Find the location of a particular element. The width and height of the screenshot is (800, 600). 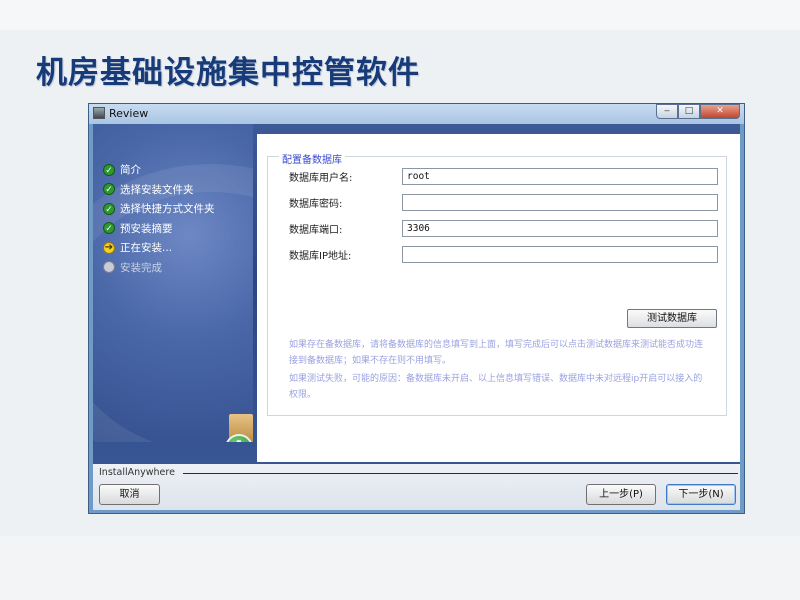

port-label: 数据库端口: is located at coordinates (316, 230).